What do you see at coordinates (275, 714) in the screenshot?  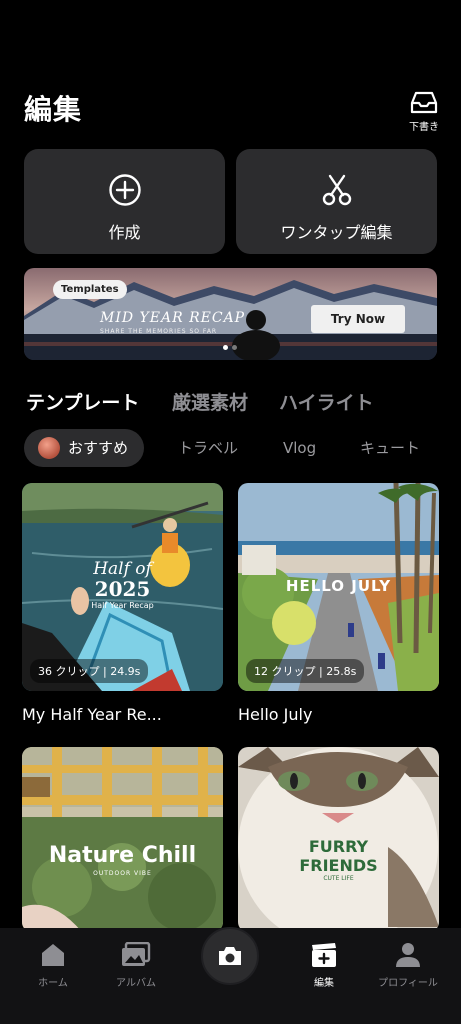 I see `template-title: Hello July` at bounding box center [275, 714].